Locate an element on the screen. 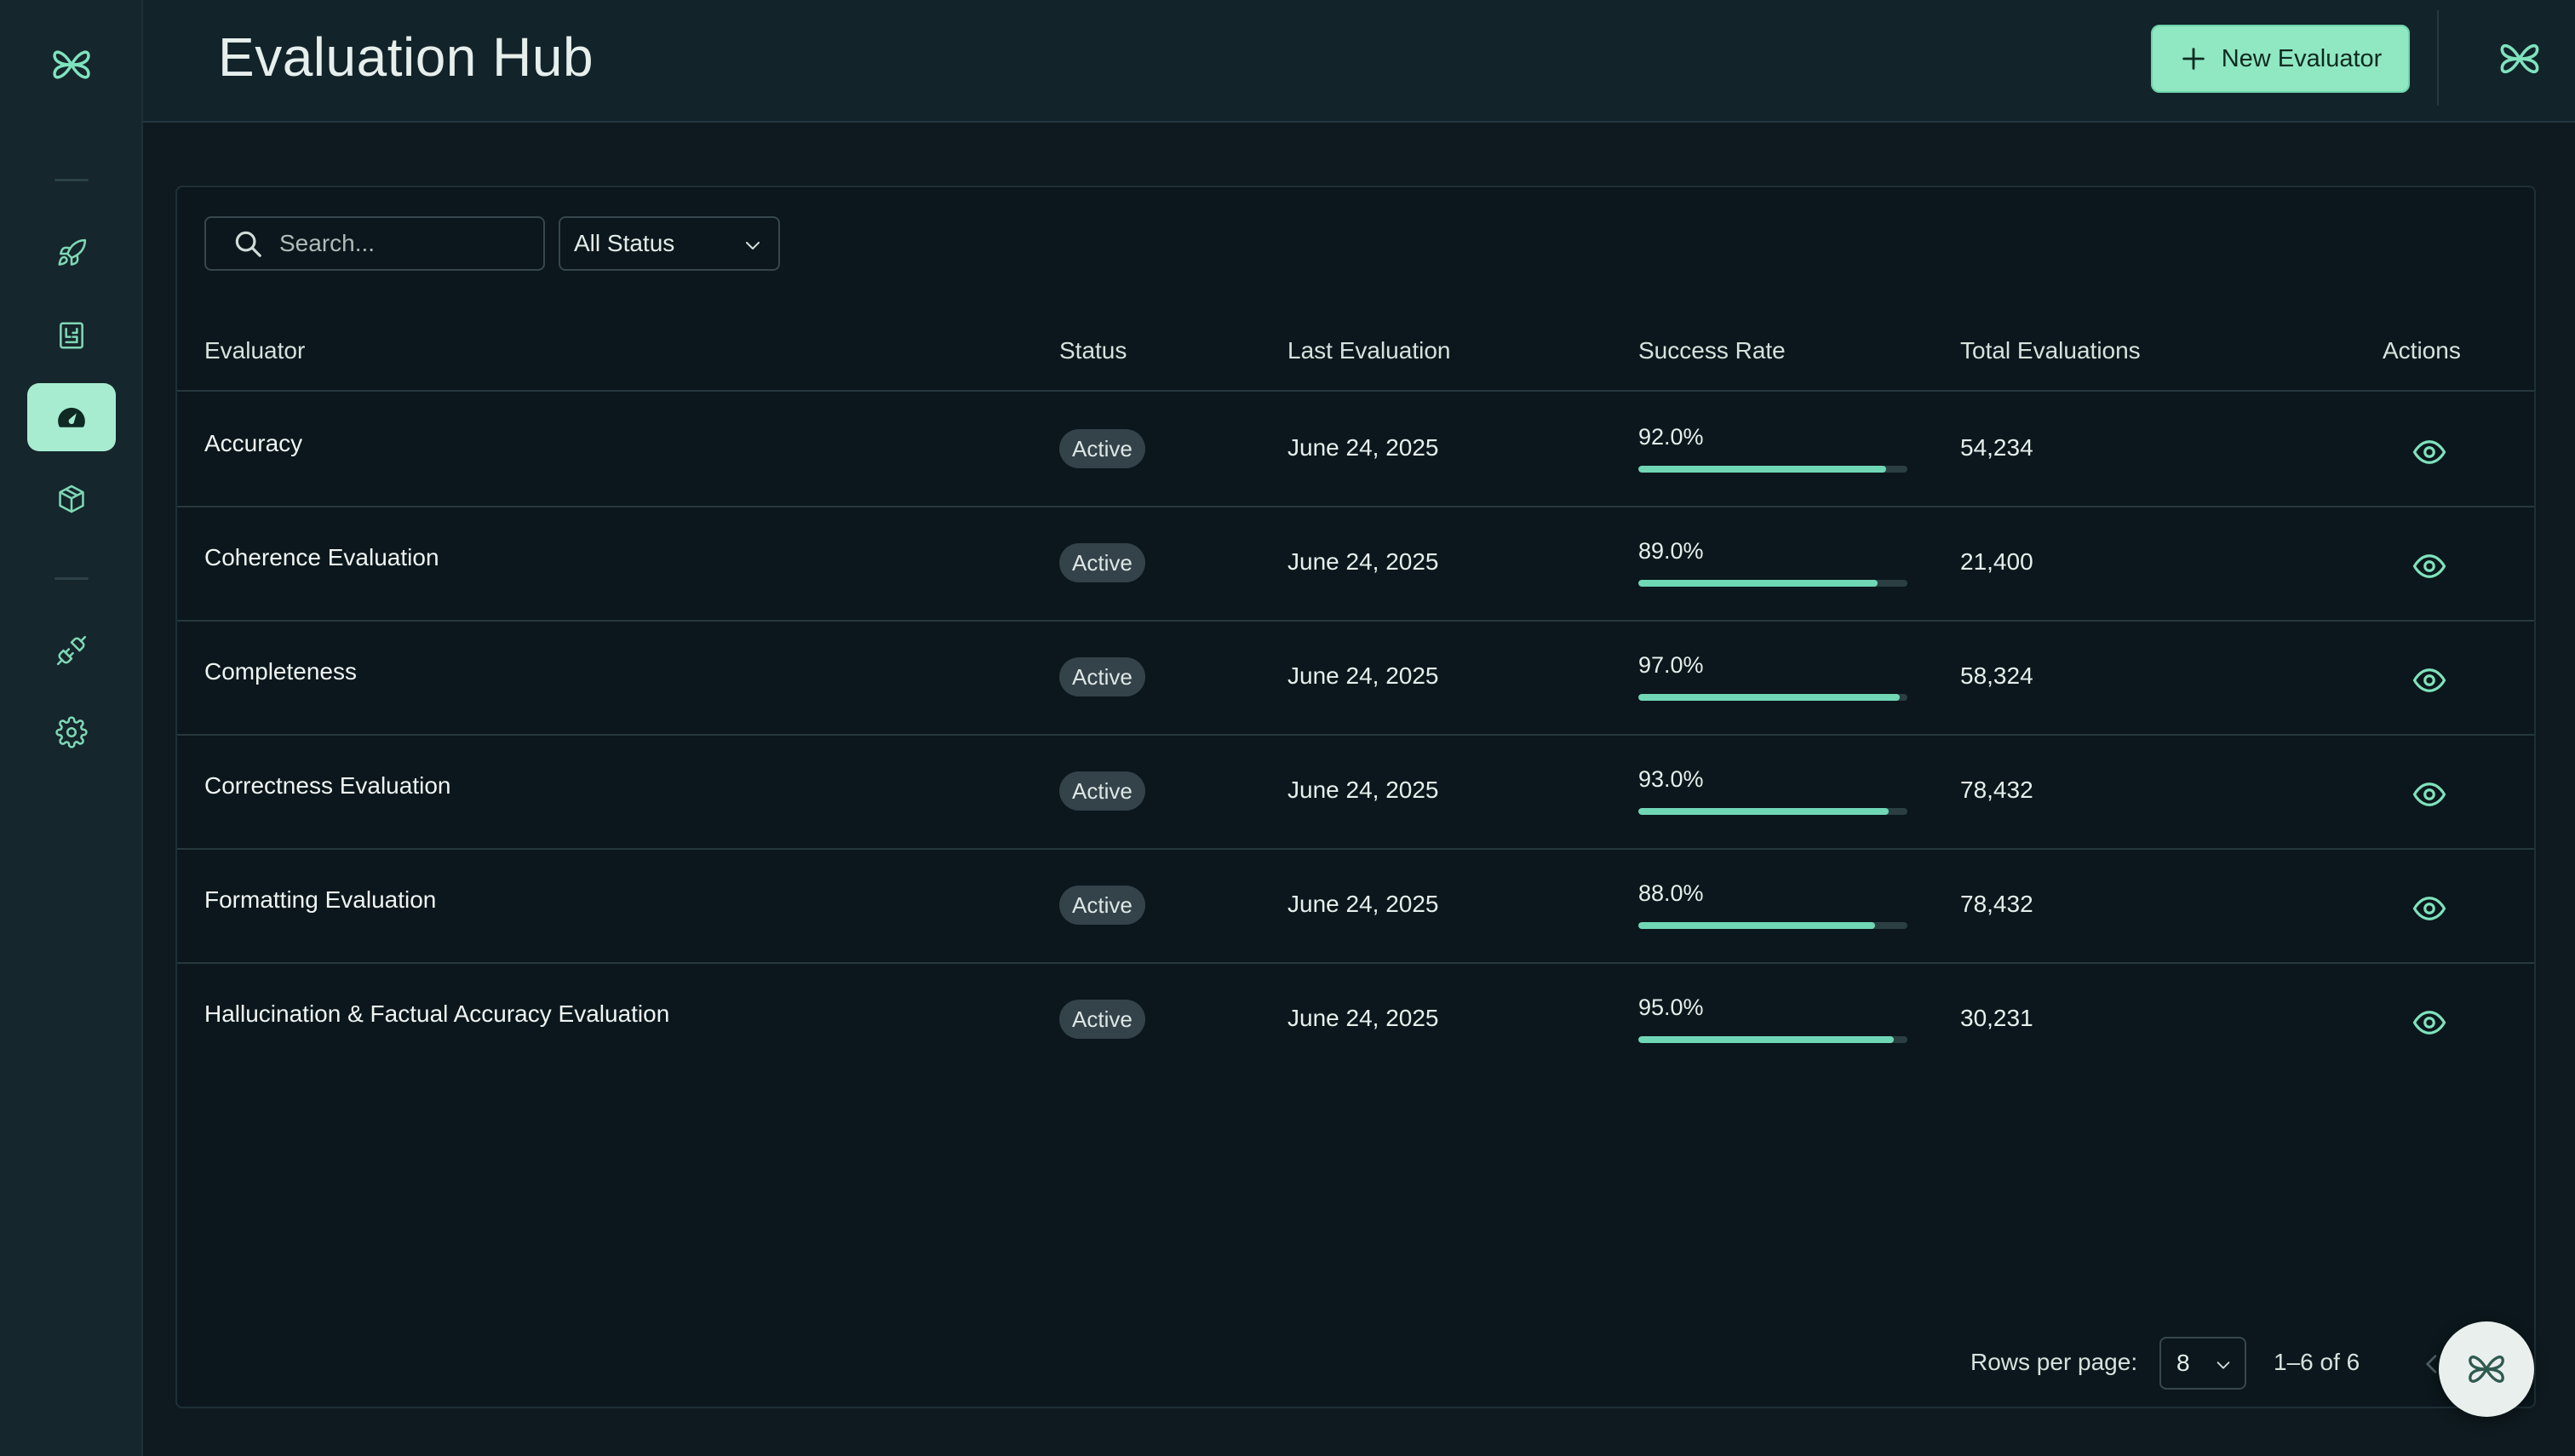 The image size is (2575, 1456). success-rate: 92.0% is located at coordinates (1772, 448).